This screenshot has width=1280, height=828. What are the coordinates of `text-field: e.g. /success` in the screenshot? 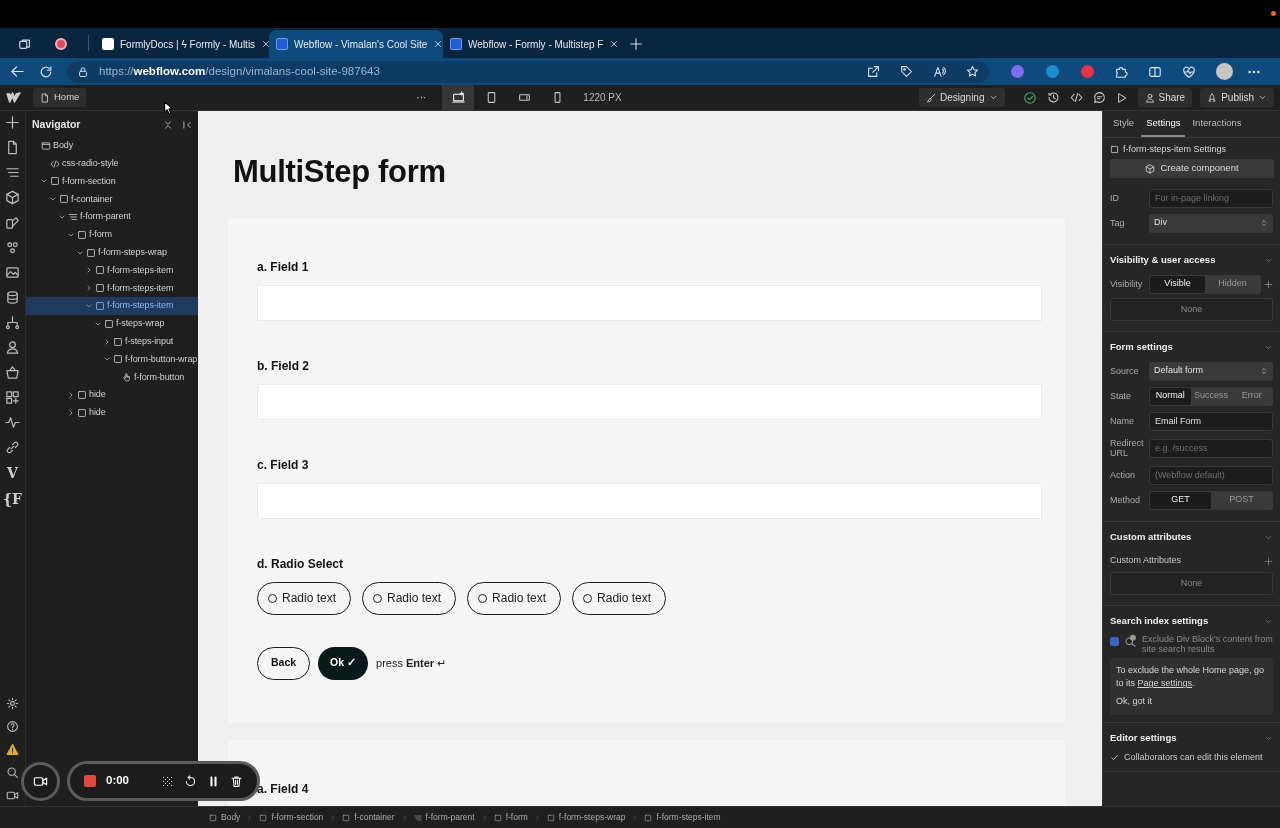 It's located at (1211, 448).